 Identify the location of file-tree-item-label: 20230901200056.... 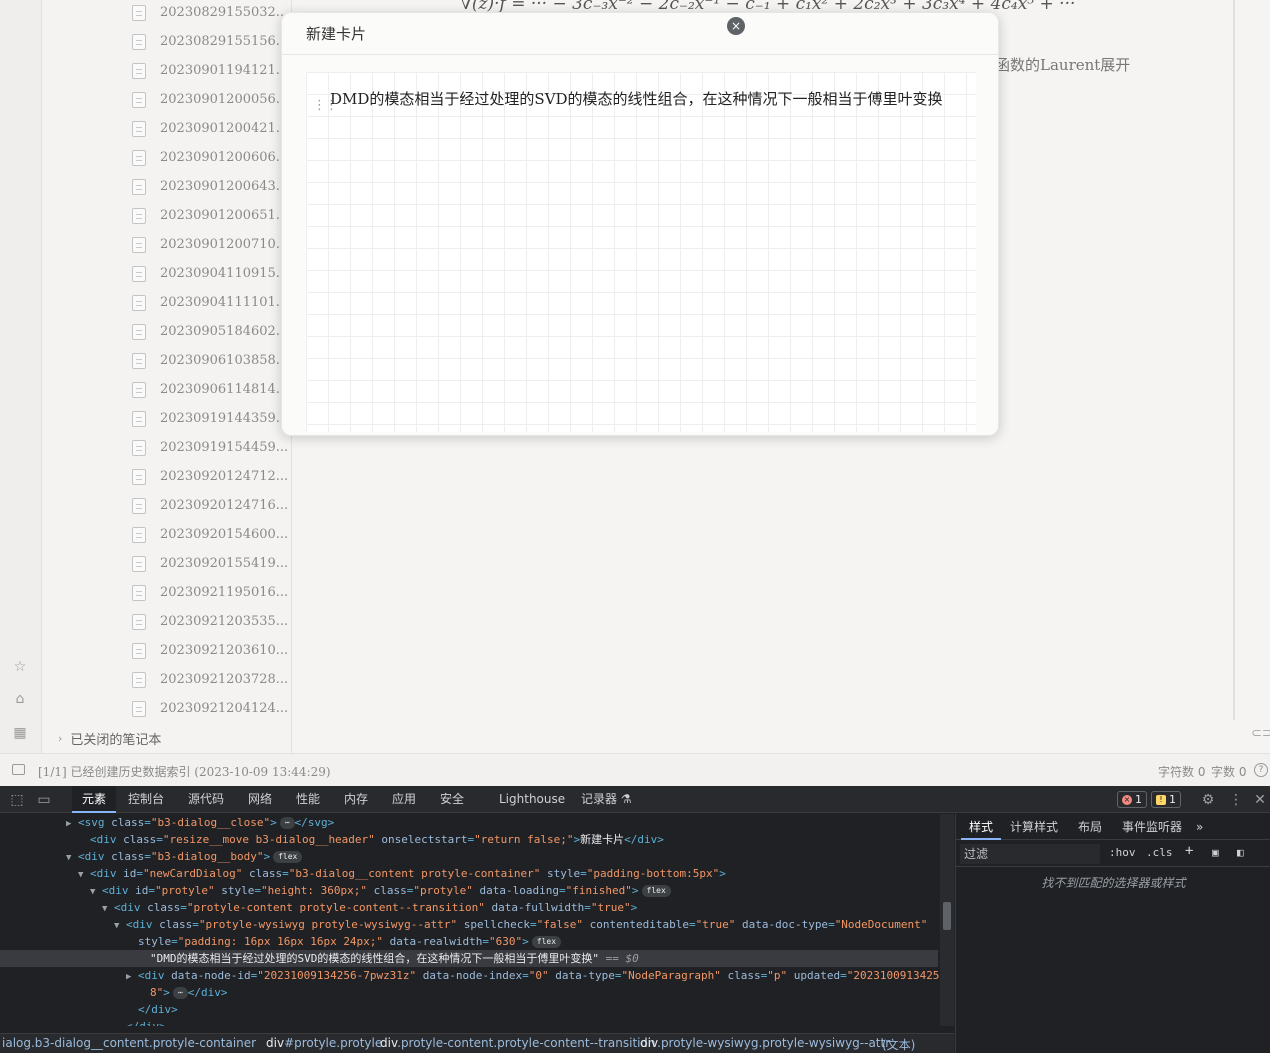
(224, 99).